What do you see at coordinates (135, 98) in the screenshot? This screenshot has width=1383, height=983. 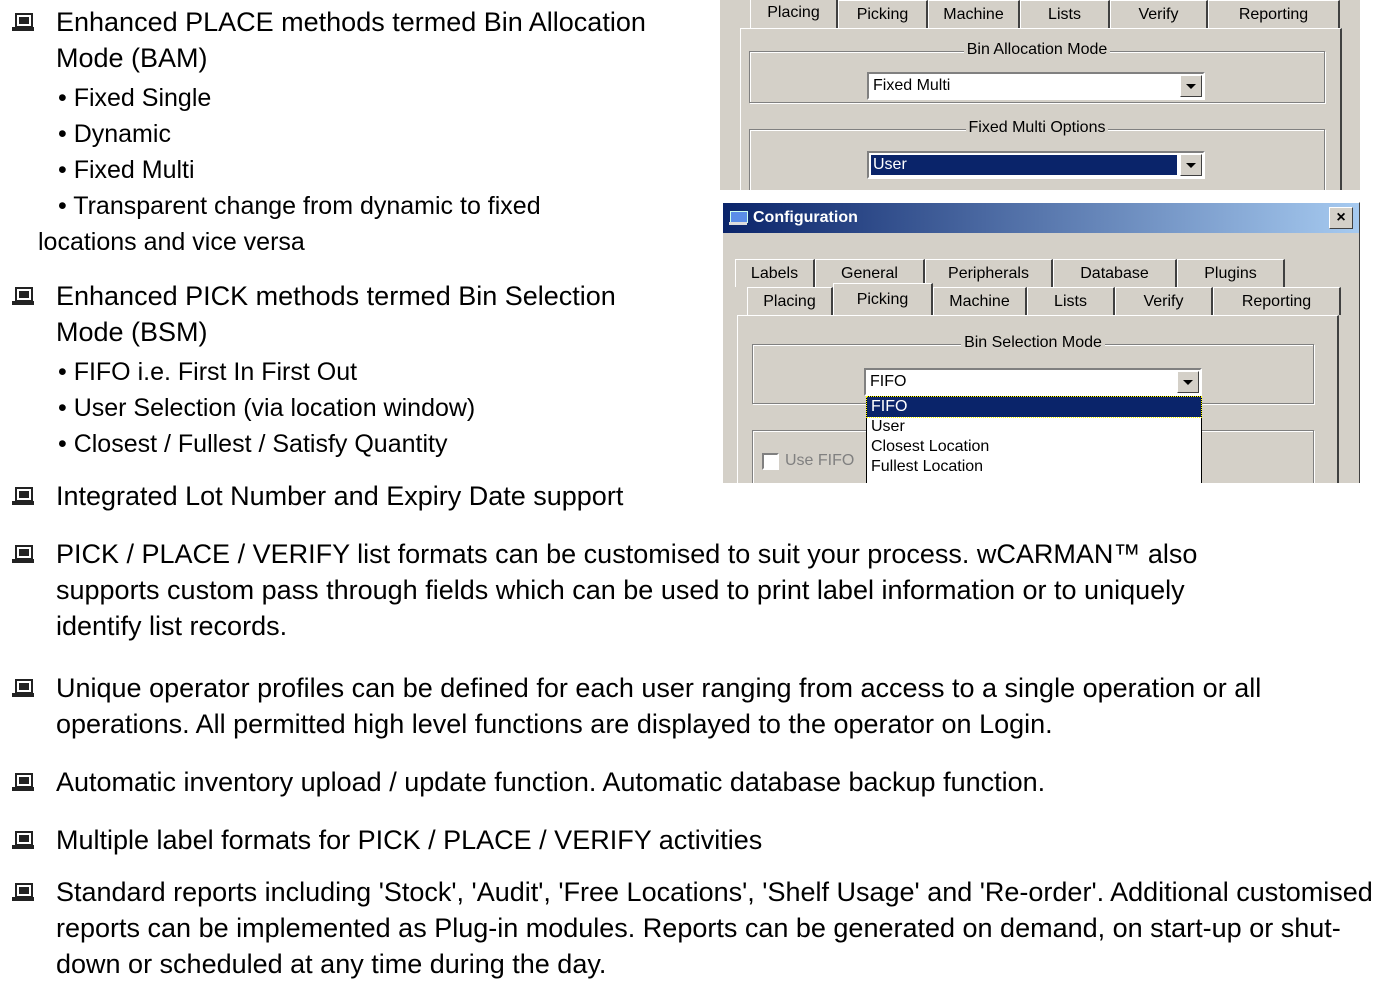 I see `sub-item: • Fixed Single` at bounding box center [135, 98].